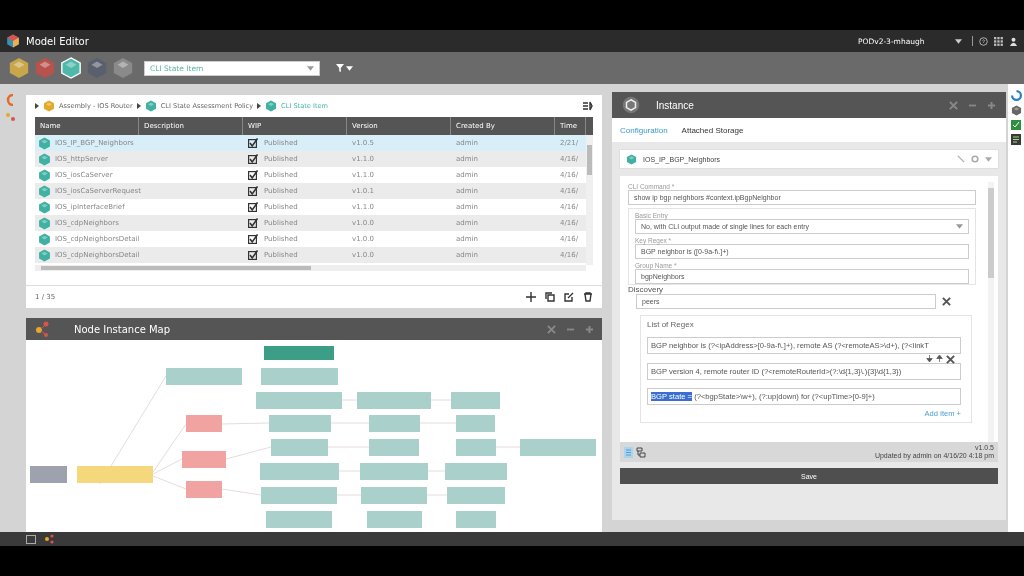  What do you see at coordinates (588, 297) in the screenshot?
I see `trash-icon` at bounding box center [588, 297].